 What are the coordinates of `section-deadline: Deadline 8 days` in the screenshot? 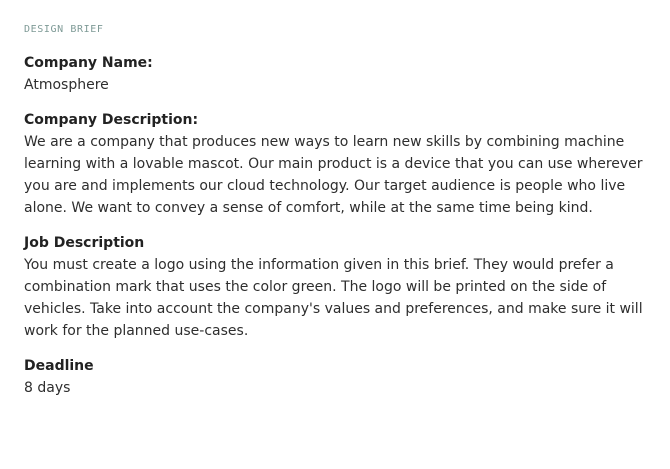 It's located at (339, 377).